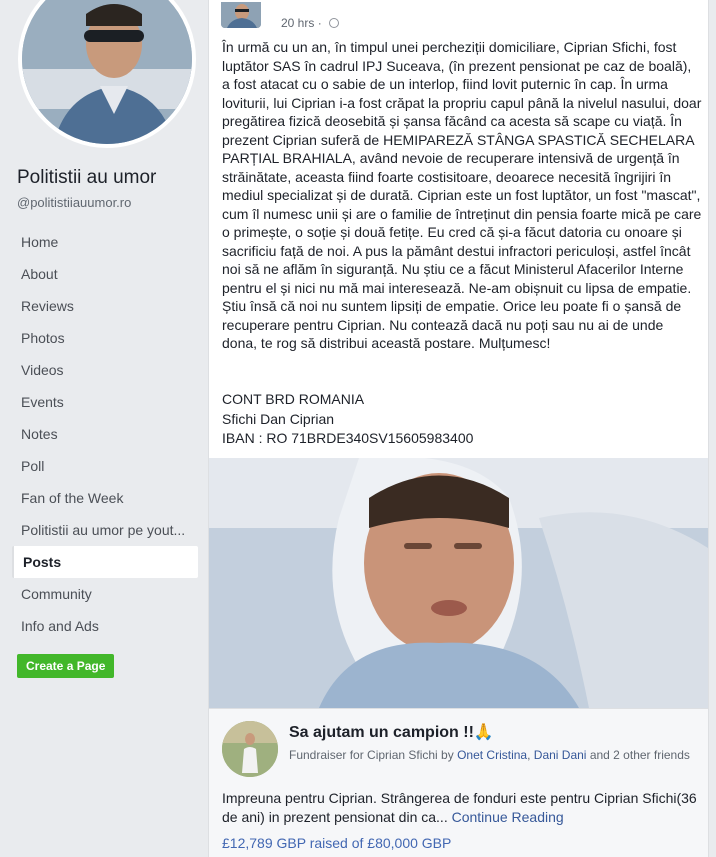  Describe the element at coordinates (337, 843) in the screenshot. I see `fundraiser-progress: £12,789 GBP raised of £80,000 GBP` at that location.